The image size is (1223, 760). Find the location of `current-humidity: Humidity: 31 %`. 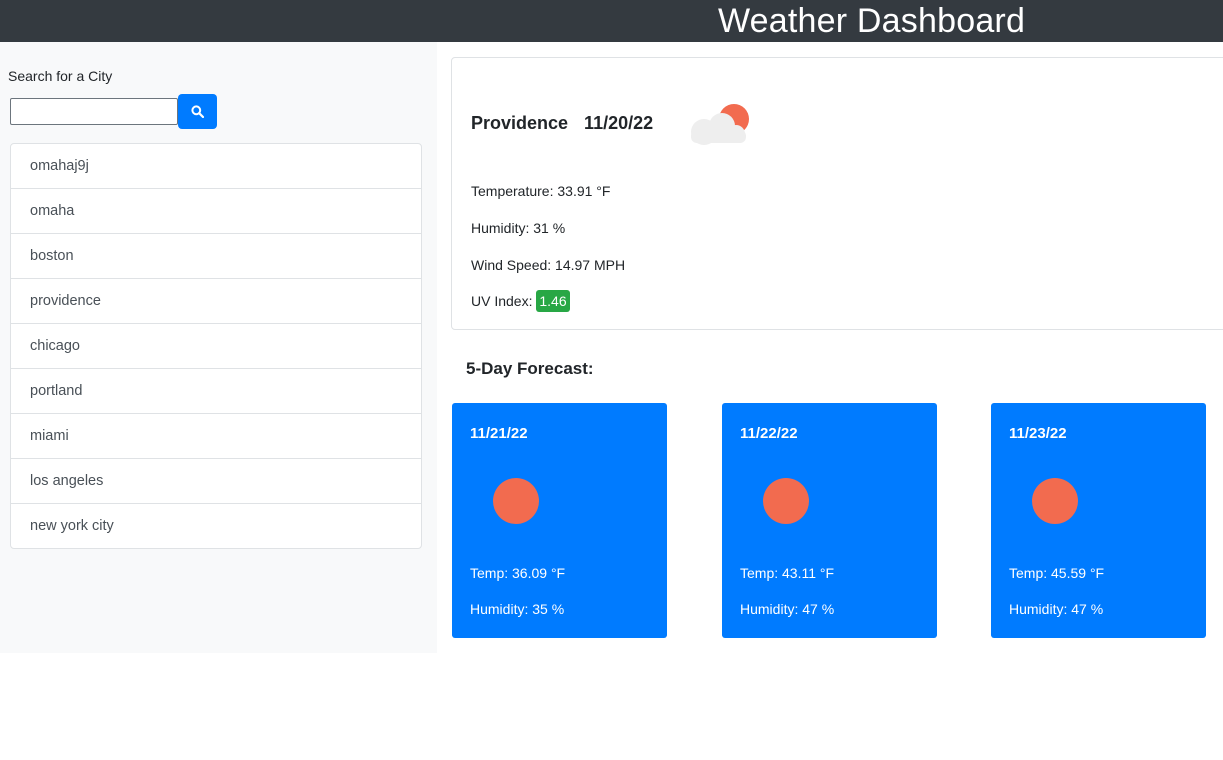

current-humidity: Humidity: 31 % is located at coordinates (518, 228).